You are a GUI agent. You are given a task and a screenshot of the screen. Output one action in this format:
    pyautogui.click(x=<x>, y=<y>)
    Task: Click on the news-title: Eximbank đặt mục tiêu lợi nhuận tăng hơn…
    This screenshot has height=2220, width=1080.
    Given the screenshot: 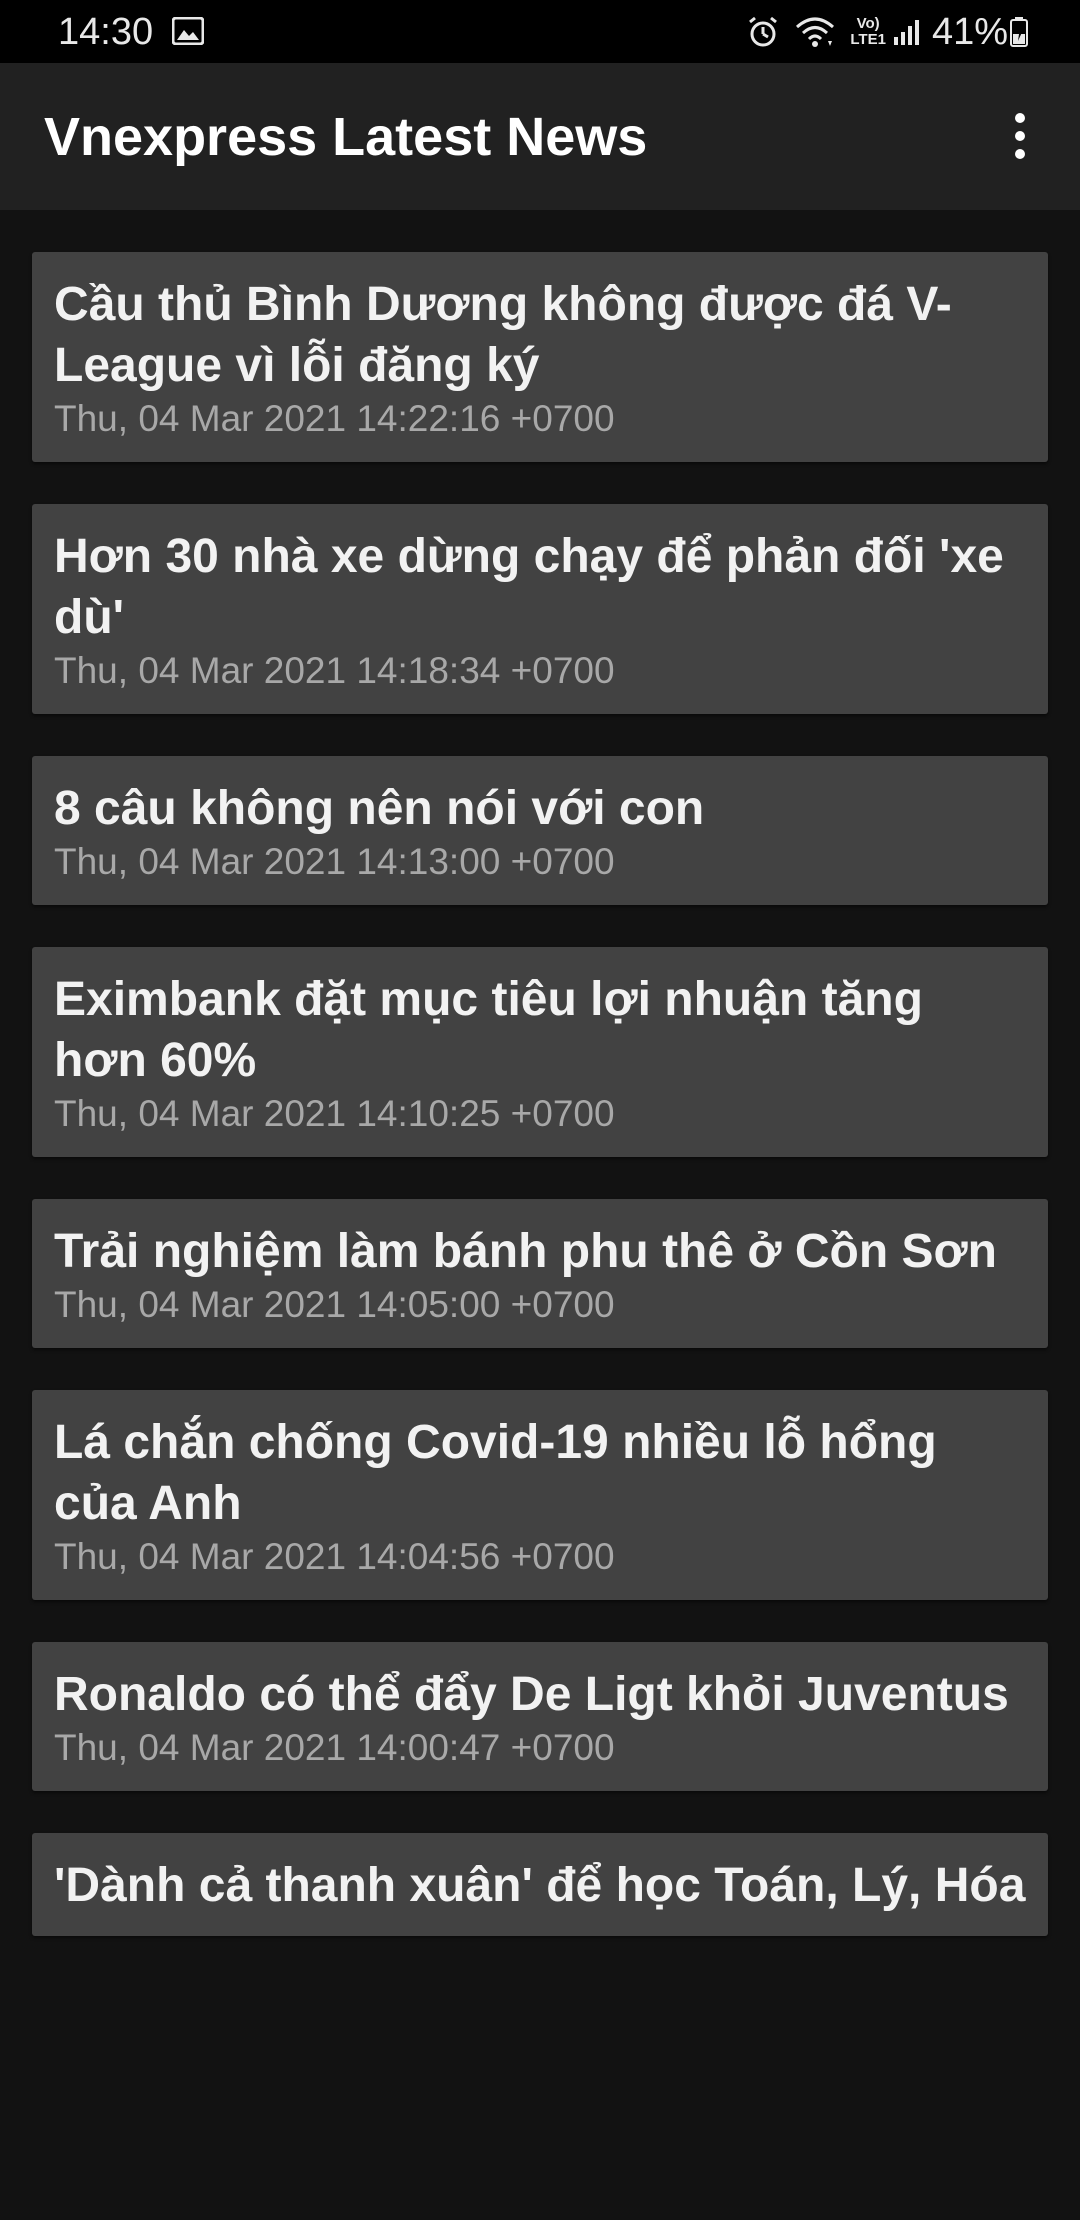 What is the action you would take?
    pyautogui.click(x=488, y=1030)
    